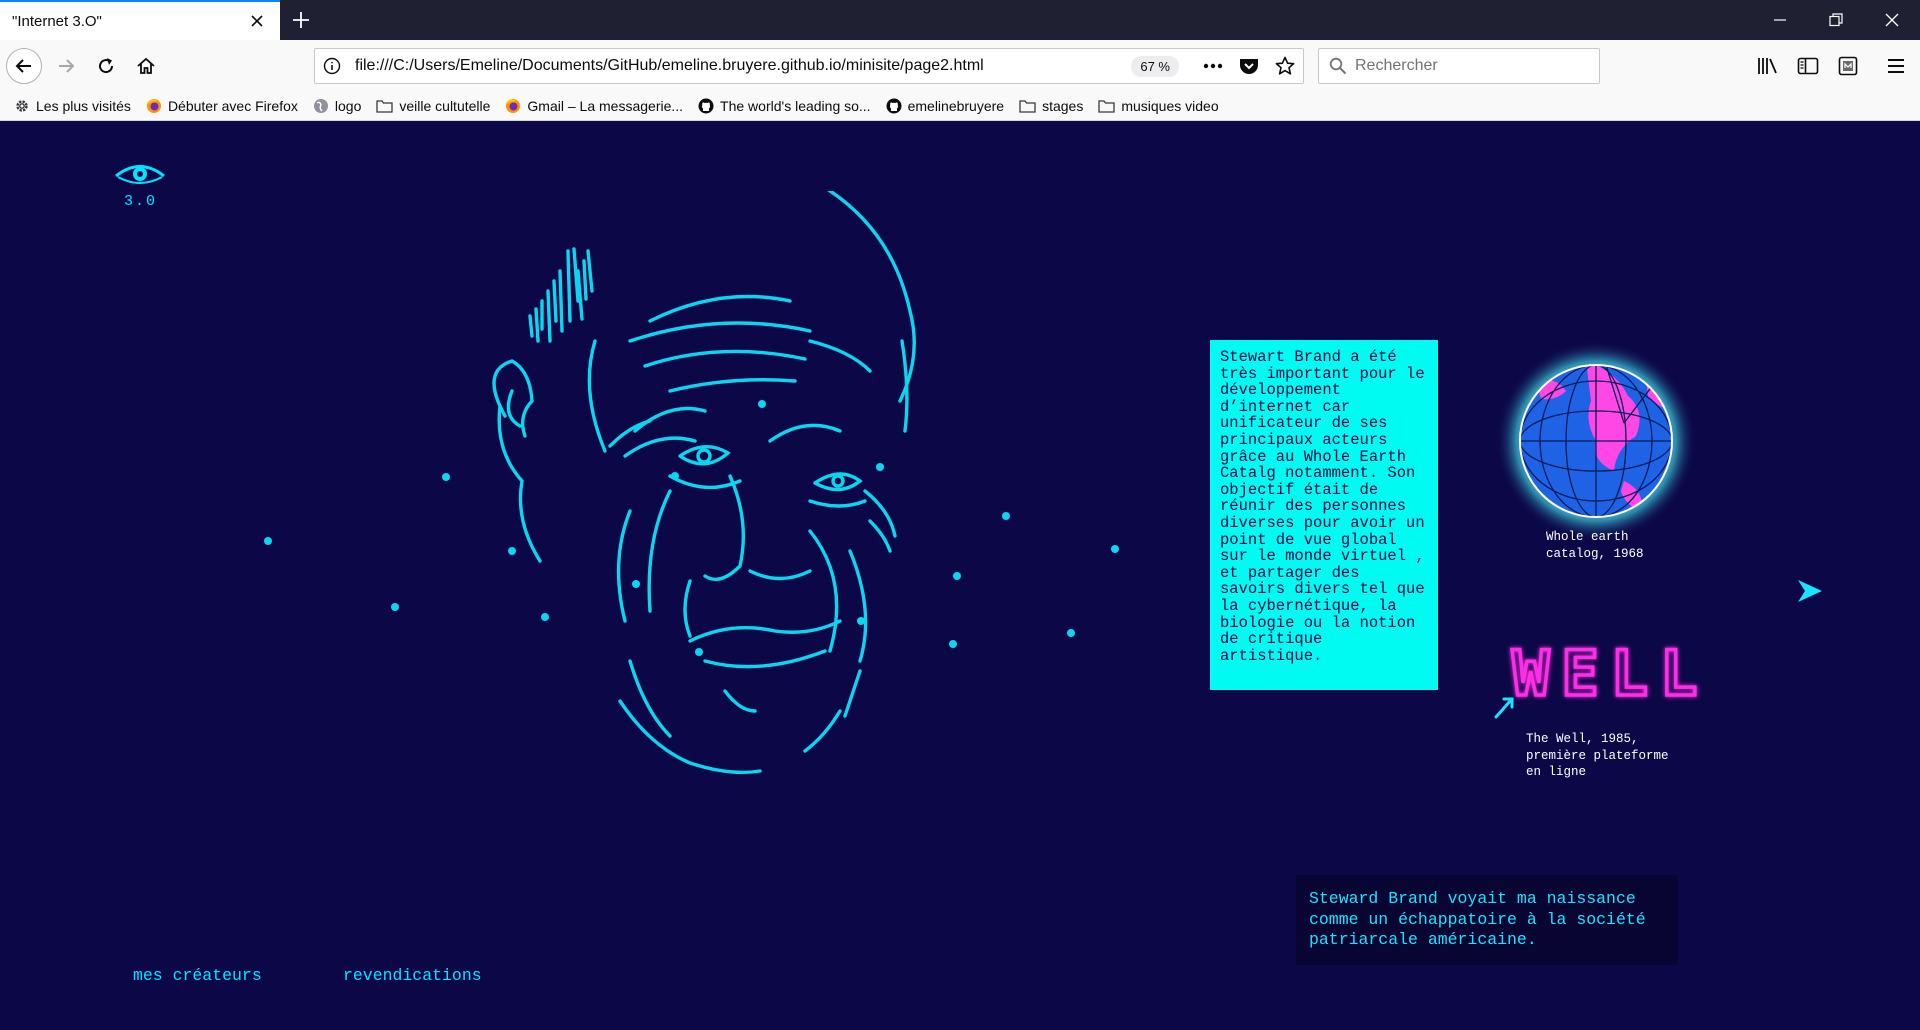 This screenshot has width=1920, height=1030. What do you see at coordinates (140, 20) in the screenshot?
I see `active-tab: "Internet 3.O"` at bounding box center [140, 20].